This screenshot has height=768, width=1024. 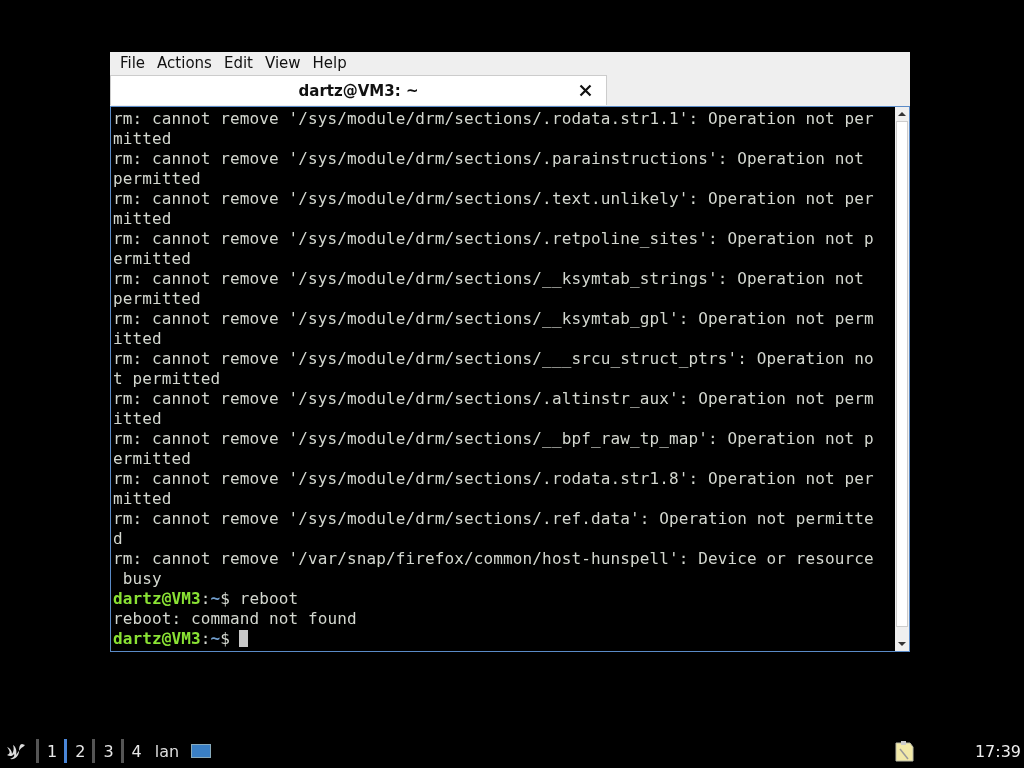 I want to click on notepad-icon, so click(x=903, y=751).